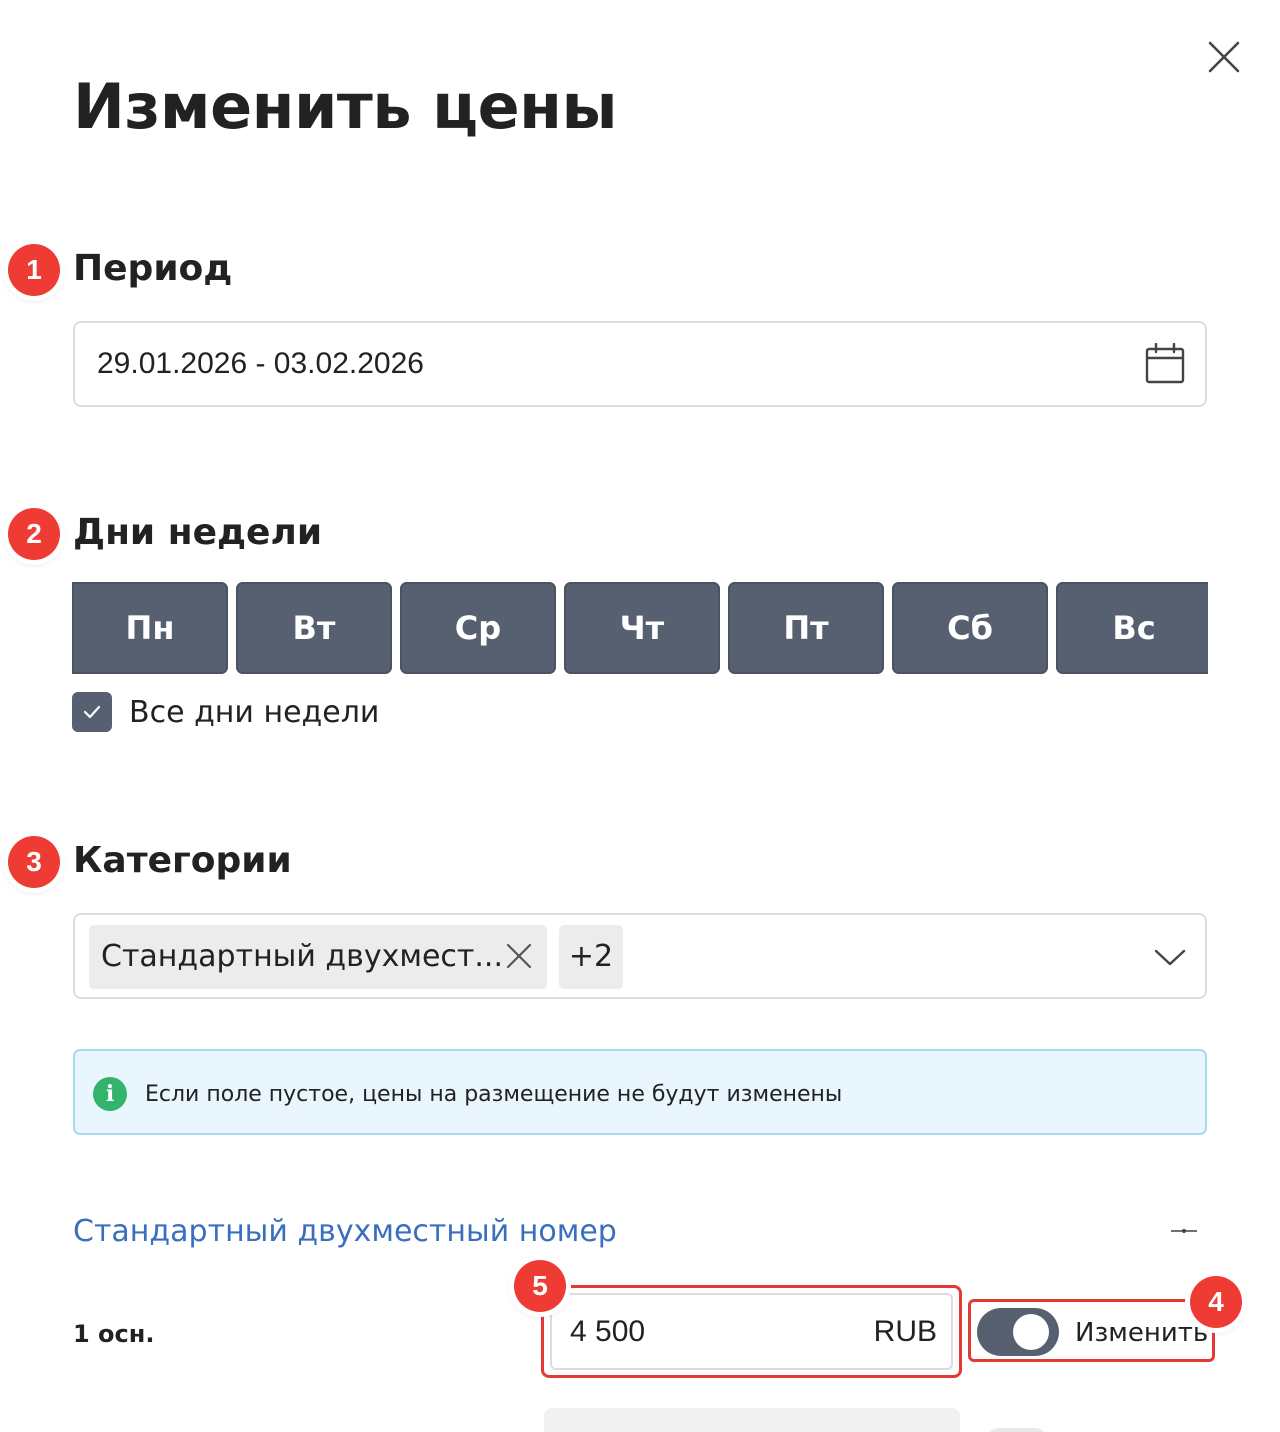 This screenshot has height=1432, width=1280. Describe the element at coordinates (114, 1334) in the screenshot. I see `occupancy-label: 1 осн.` at that location.